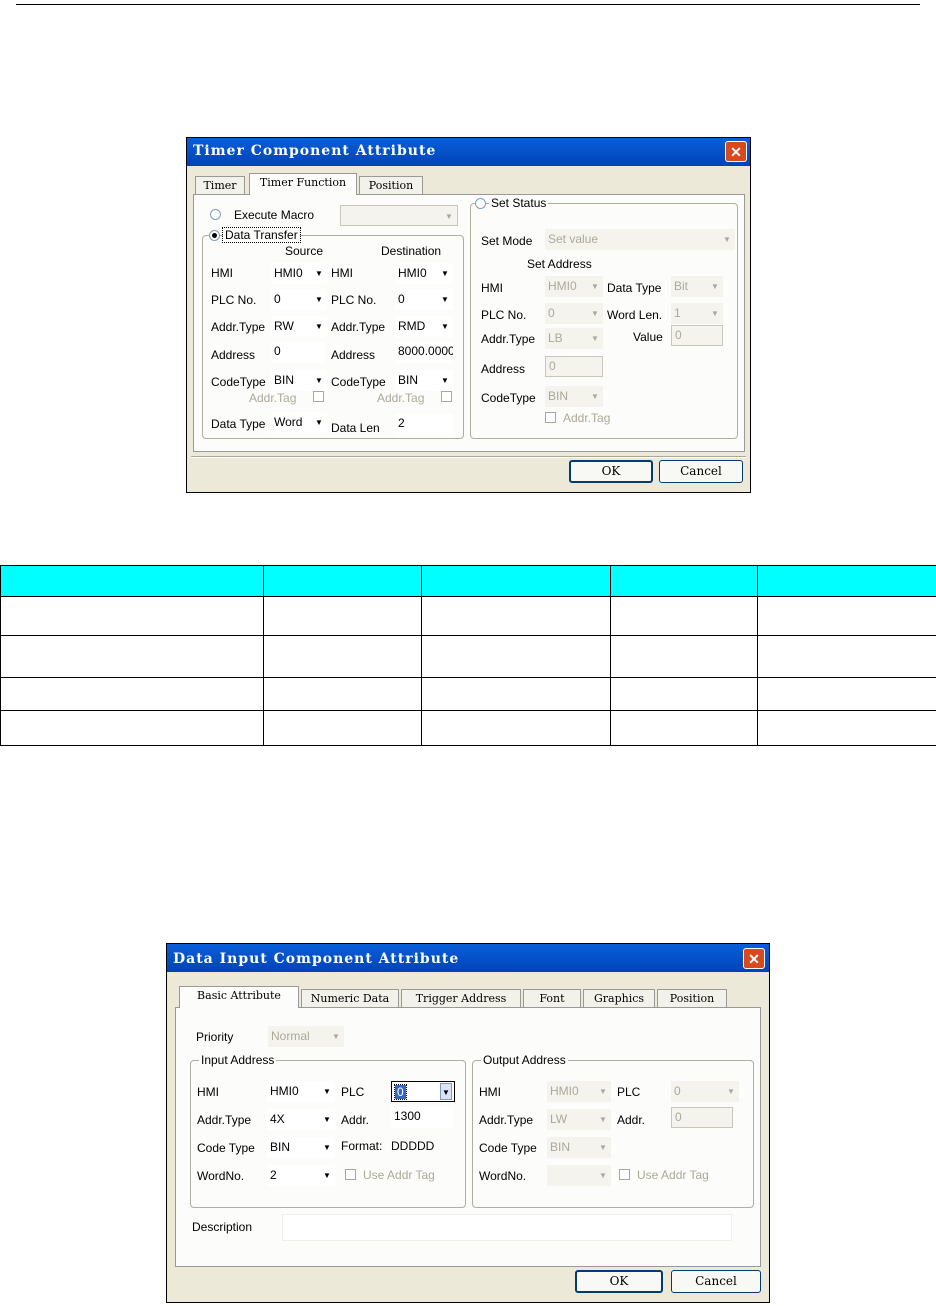 Image resolution: width=936 pixels, height=1306 pixels. What do you see at coordinates (215, 214) in the screenshot?
I see `execute-macro-radio` at bounding box center [215, 214].